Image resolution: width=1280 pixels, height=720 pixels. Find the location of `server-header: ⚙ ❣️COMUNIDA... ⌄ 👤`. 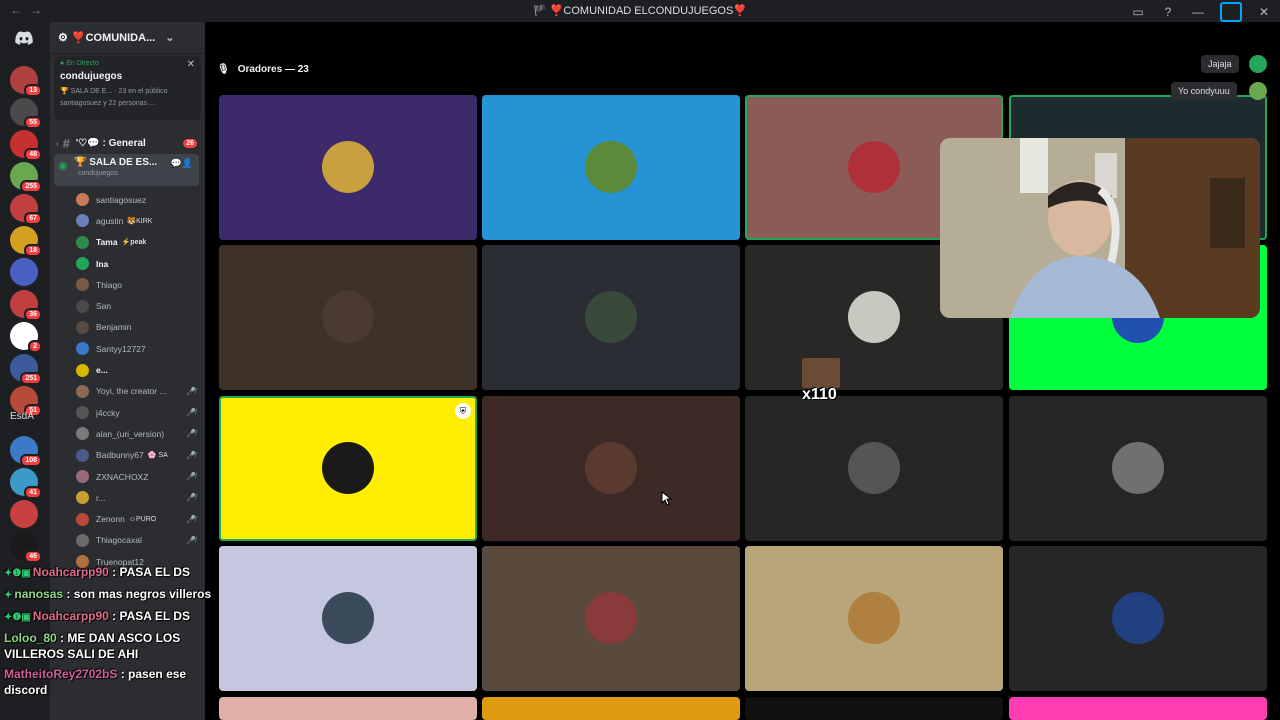

server-header: ⚙ ❣️COMUNIDA... ⌄ 👤 is located at coordinates (127, 38).